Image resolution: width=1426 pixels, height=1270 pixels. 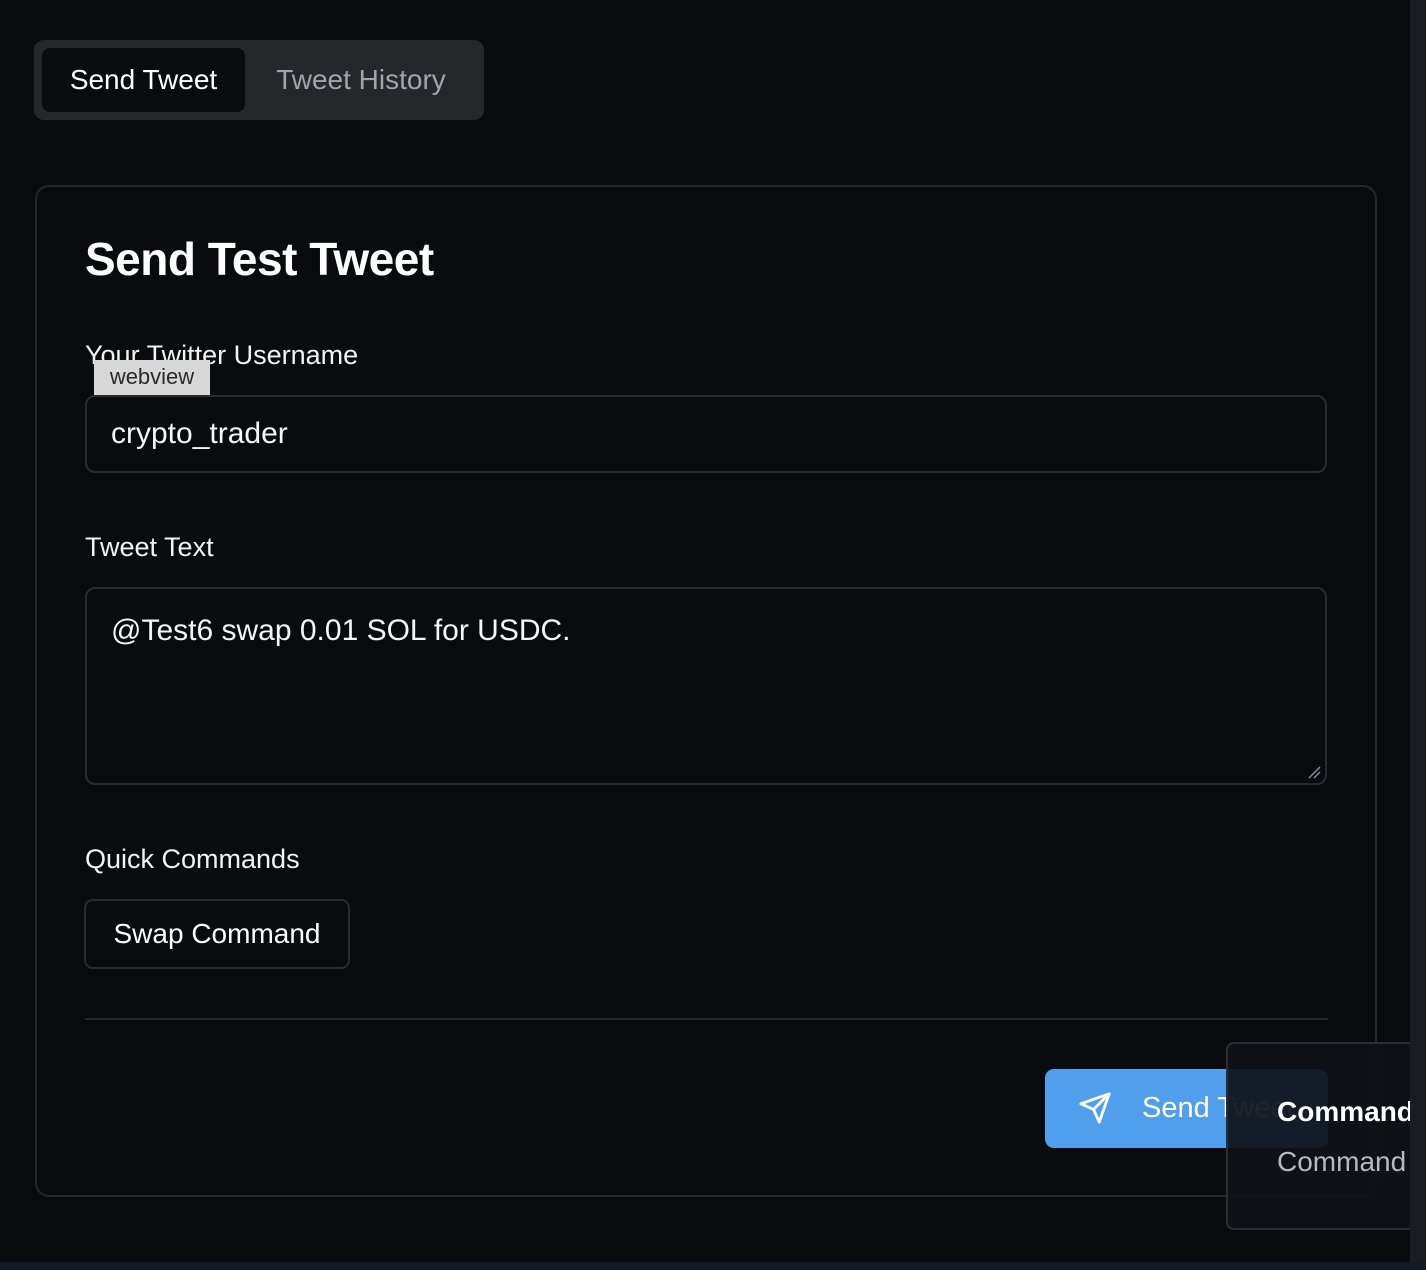 What do you see at coordinates (192, 859) in the screenshot?
I see `quick-commands-label: Quick Commands` at bounding box center [192, 859].